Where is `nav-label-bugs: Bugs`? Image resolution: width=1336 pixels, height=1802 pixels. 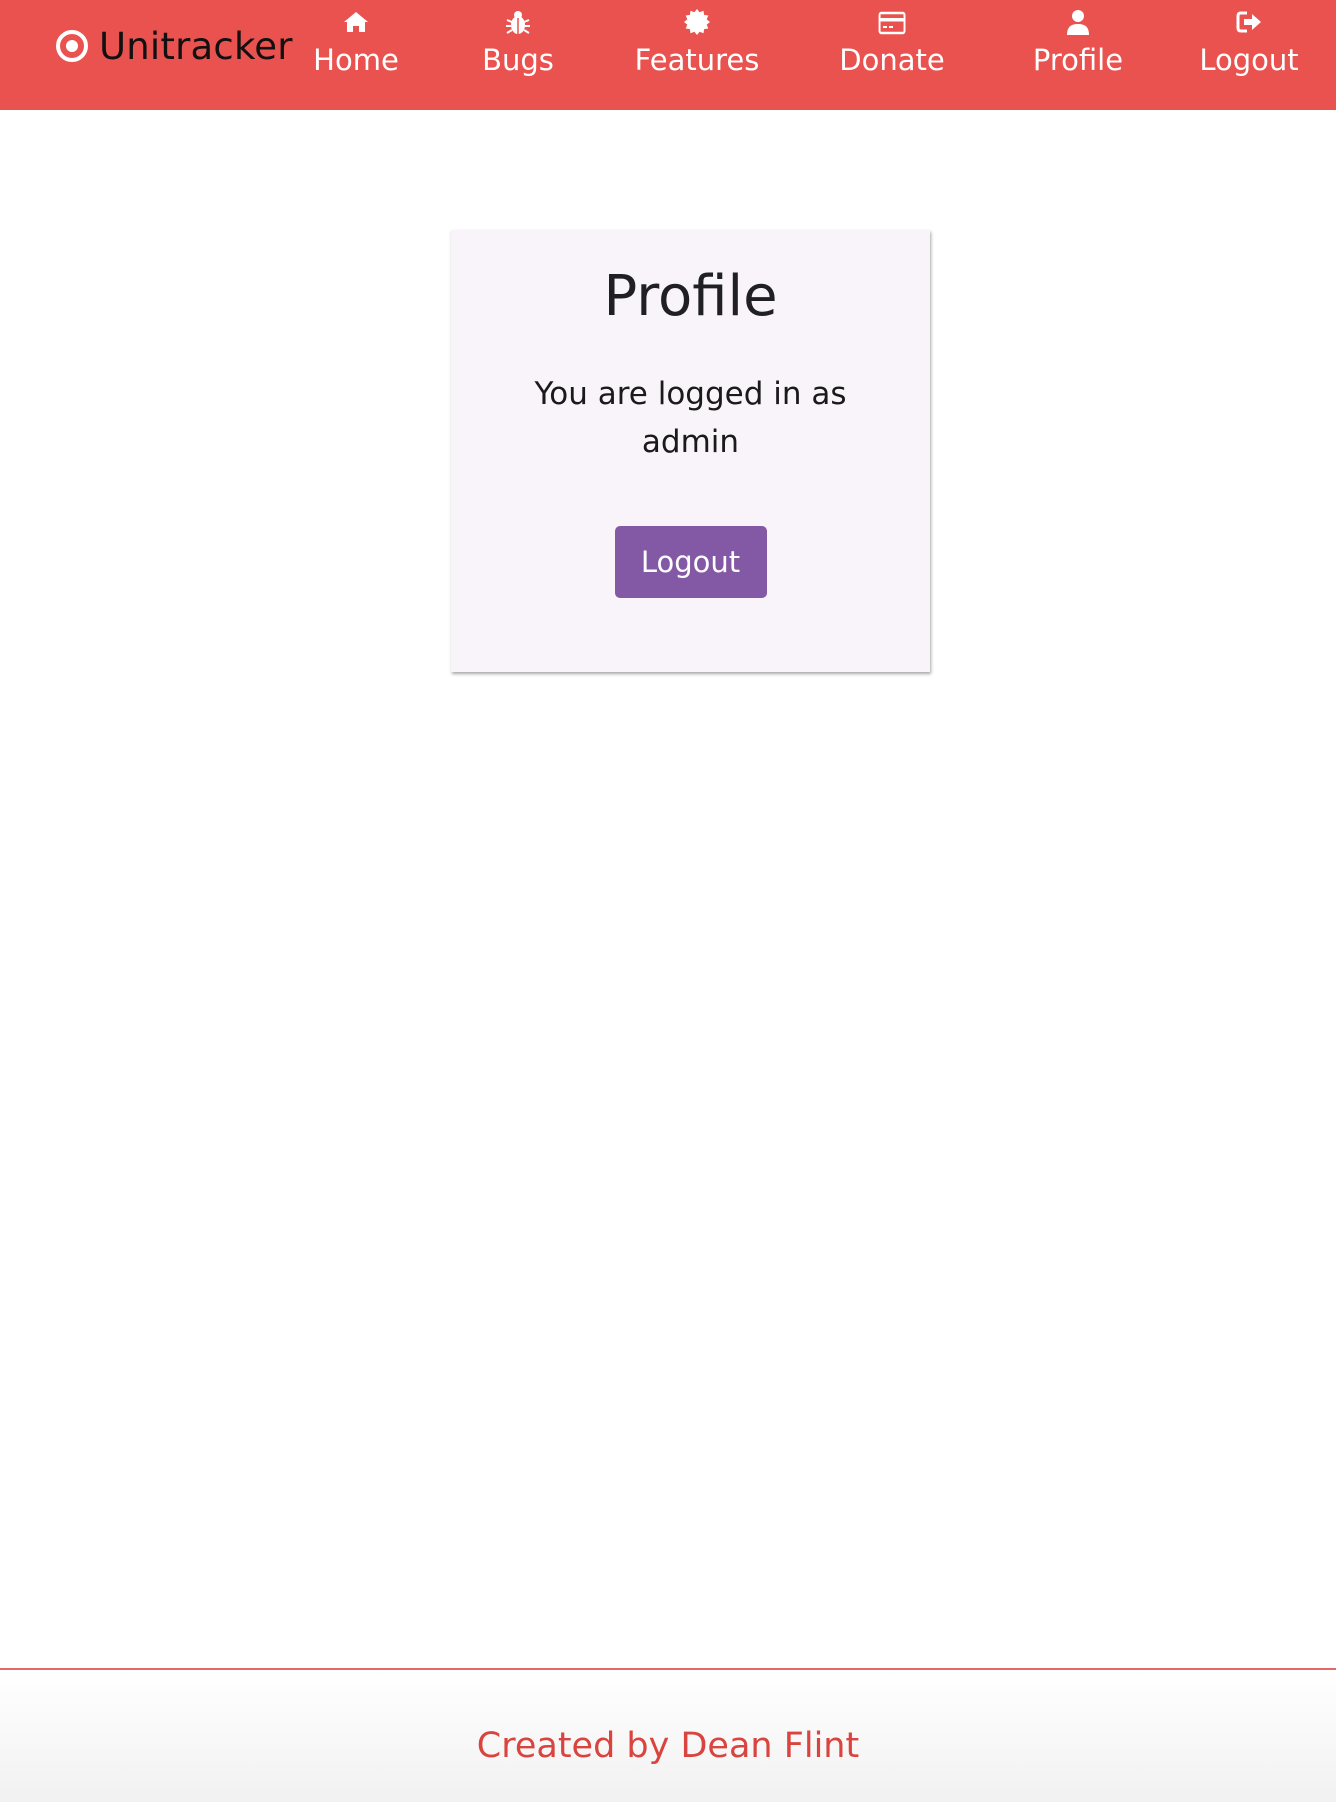 nav-label-bugs: Bugs is located at coordinates (518, 60).